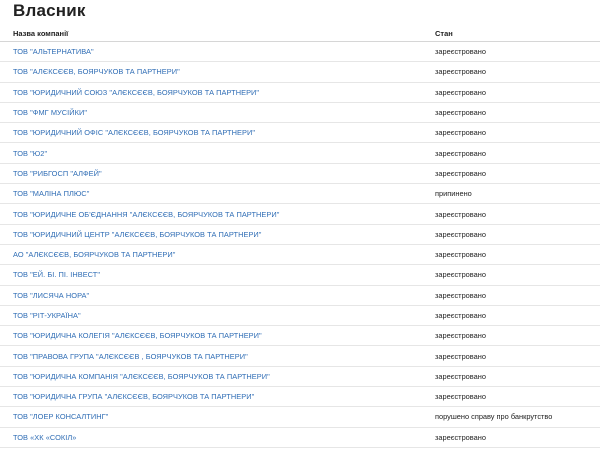 Image resolution: width=600 pixels, height=450 pixels. What do you see at coordinates (50, 112) in the screenshot?
I see `company-link: ТОВ "ФМГ МУСІЙКИ"` at bounding box center [50, 112].